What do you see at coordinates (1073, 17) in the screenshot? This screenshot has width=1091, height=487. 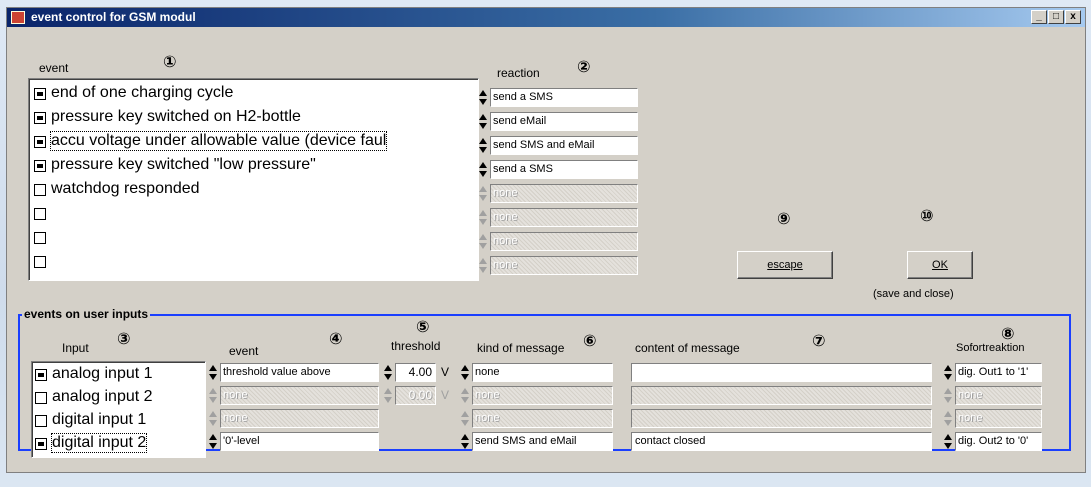 I see `close-button: x` at bounding box center [1073, 17].